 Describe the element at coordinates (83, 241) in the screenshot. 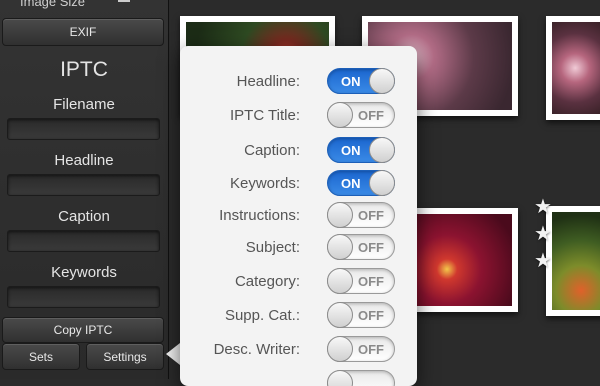

I see `caption-field` at that location.